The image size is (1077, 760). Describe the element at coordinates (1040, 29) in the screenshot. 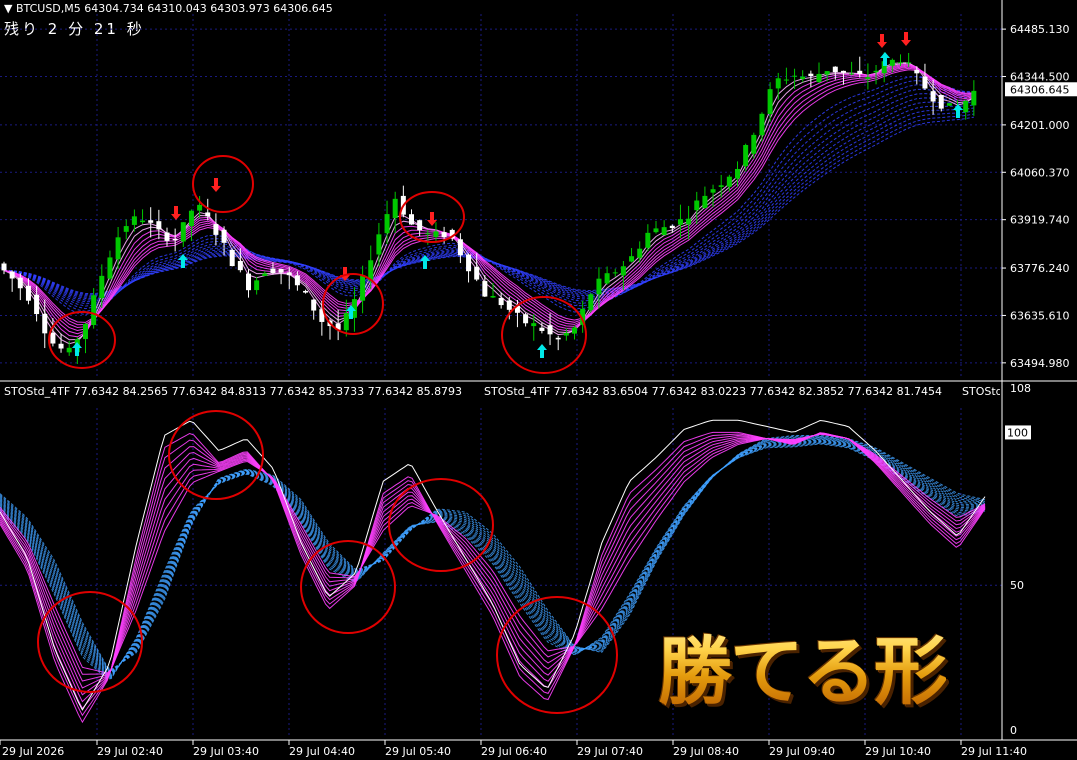

I see `price-tick-label: 64485.130` at that location.